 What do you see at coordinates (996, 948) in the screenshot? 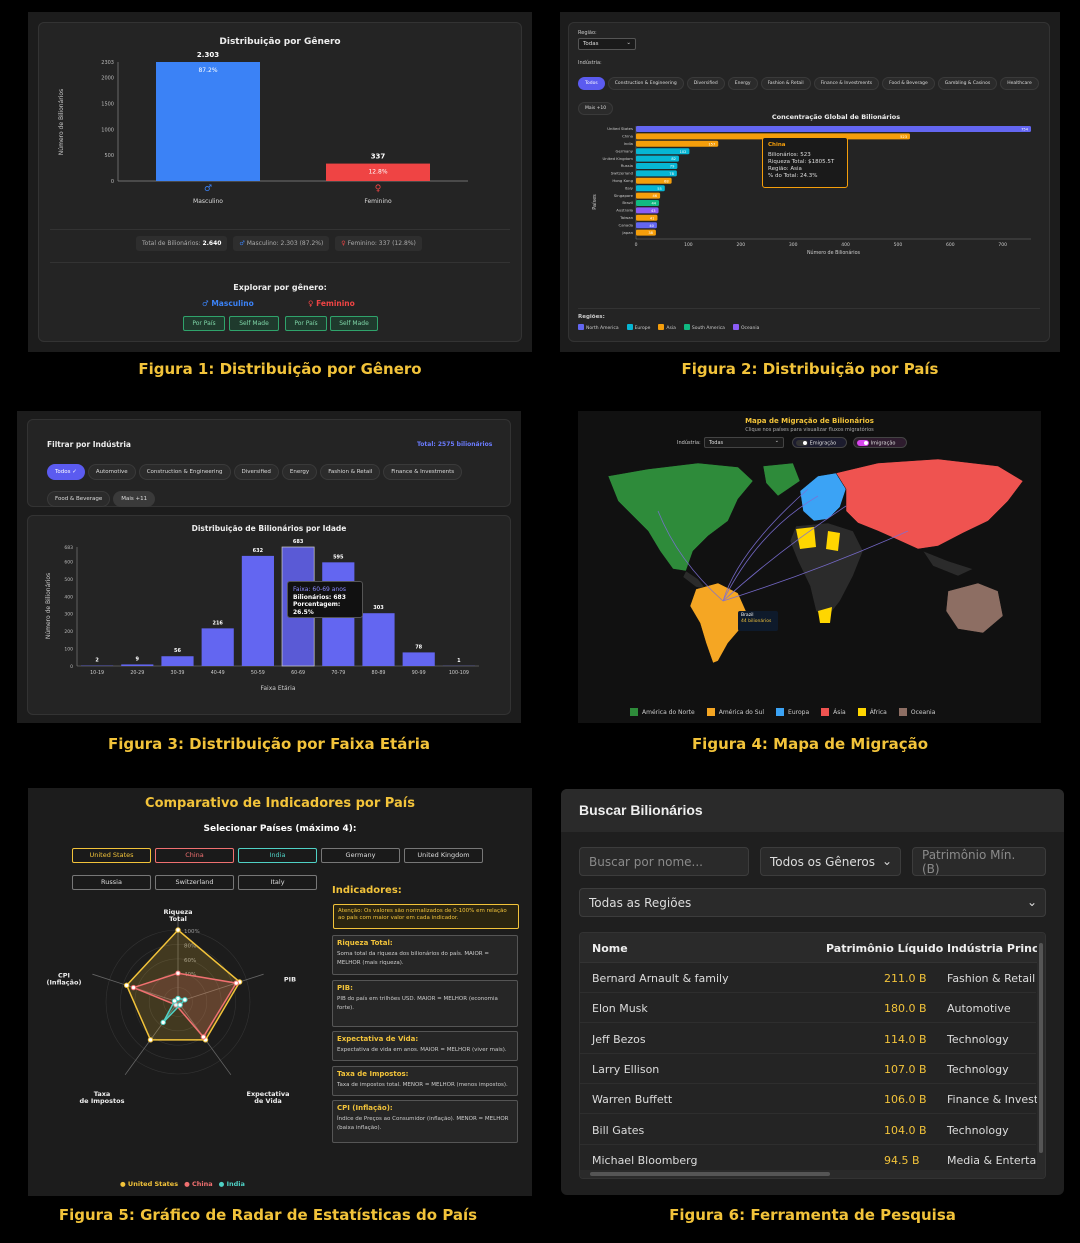
I see `header-industry: Indústria Principal` at bounding box center [996, 948].